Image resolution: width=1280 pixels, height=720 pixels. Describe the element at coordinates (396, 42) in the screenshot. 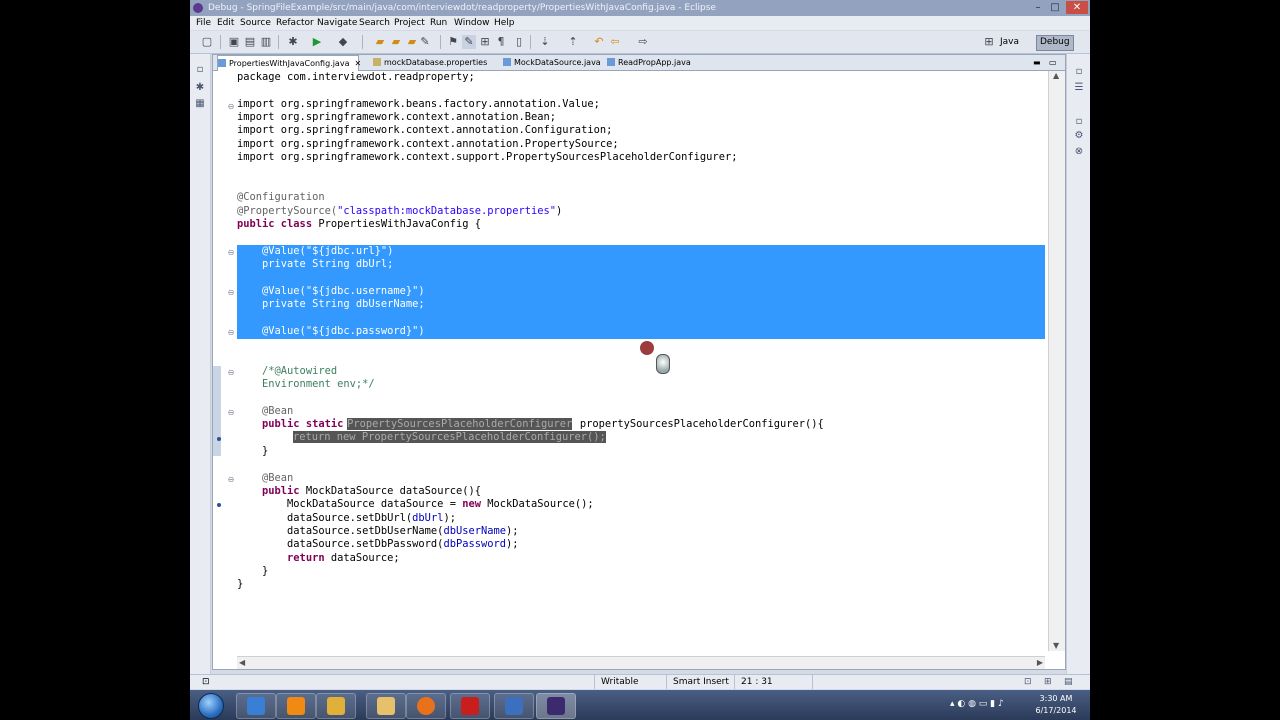

I see `new-package-icon: ▰` at that location.